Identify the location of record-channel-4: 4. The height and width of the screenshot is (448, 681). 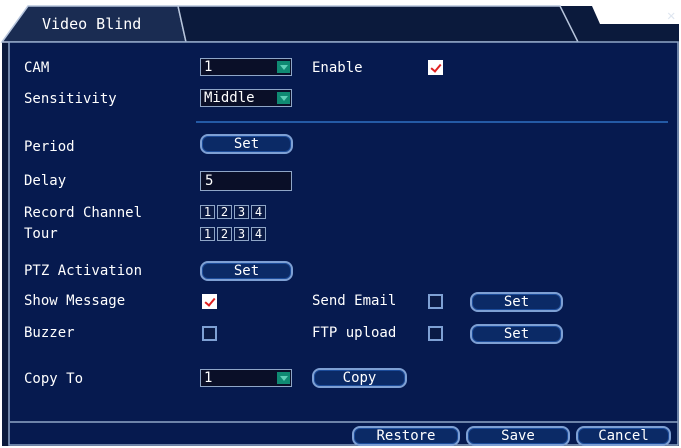
(258, 212).